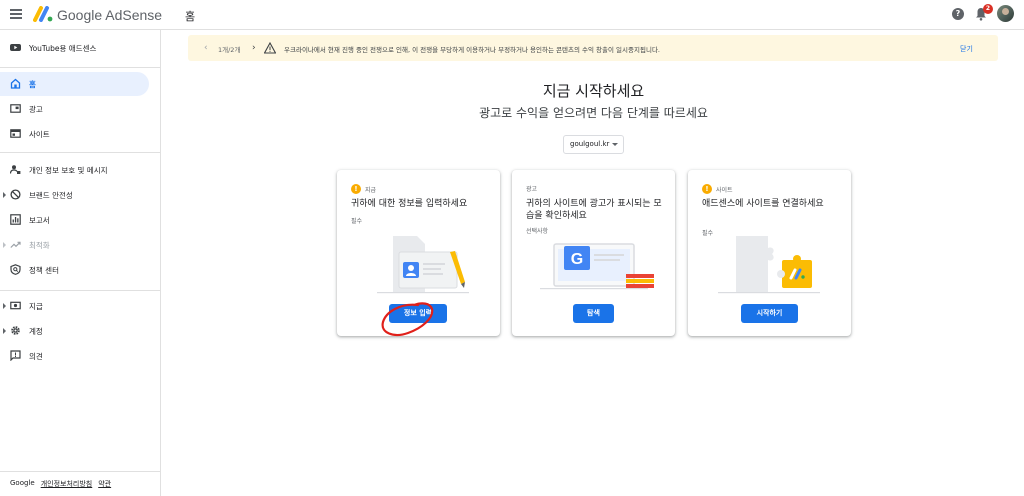 This screenshot has width=1024, height=496. I want to click on chevron-right-icon: ›, so click(254, 48).